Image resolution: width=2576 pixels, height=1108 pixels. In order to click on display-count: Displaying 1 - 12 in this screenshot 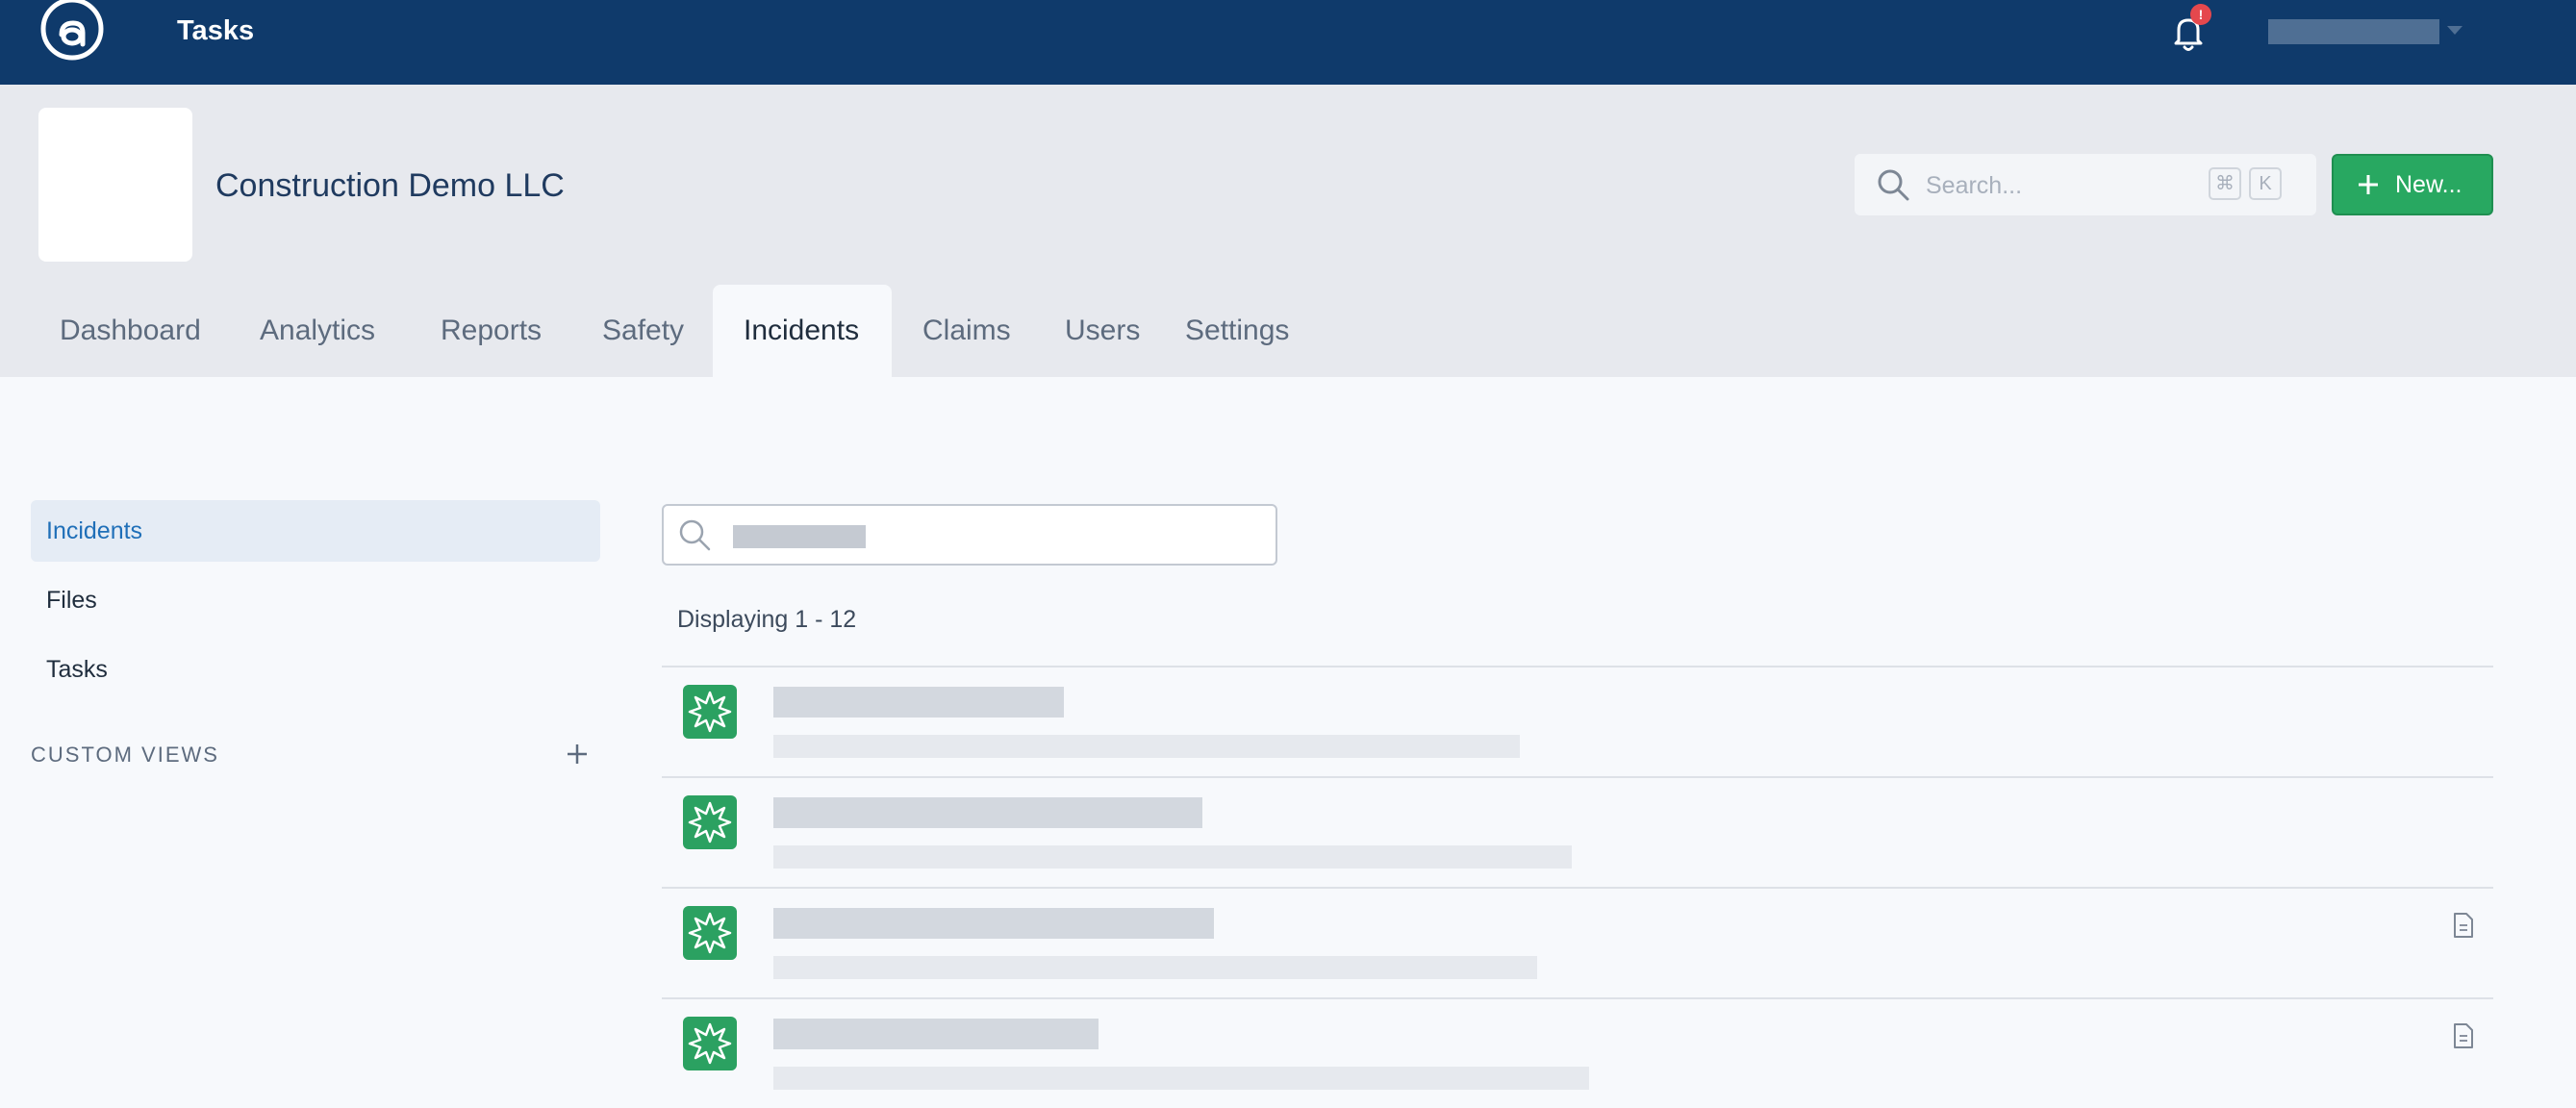, I will do `click(767, 619)`.